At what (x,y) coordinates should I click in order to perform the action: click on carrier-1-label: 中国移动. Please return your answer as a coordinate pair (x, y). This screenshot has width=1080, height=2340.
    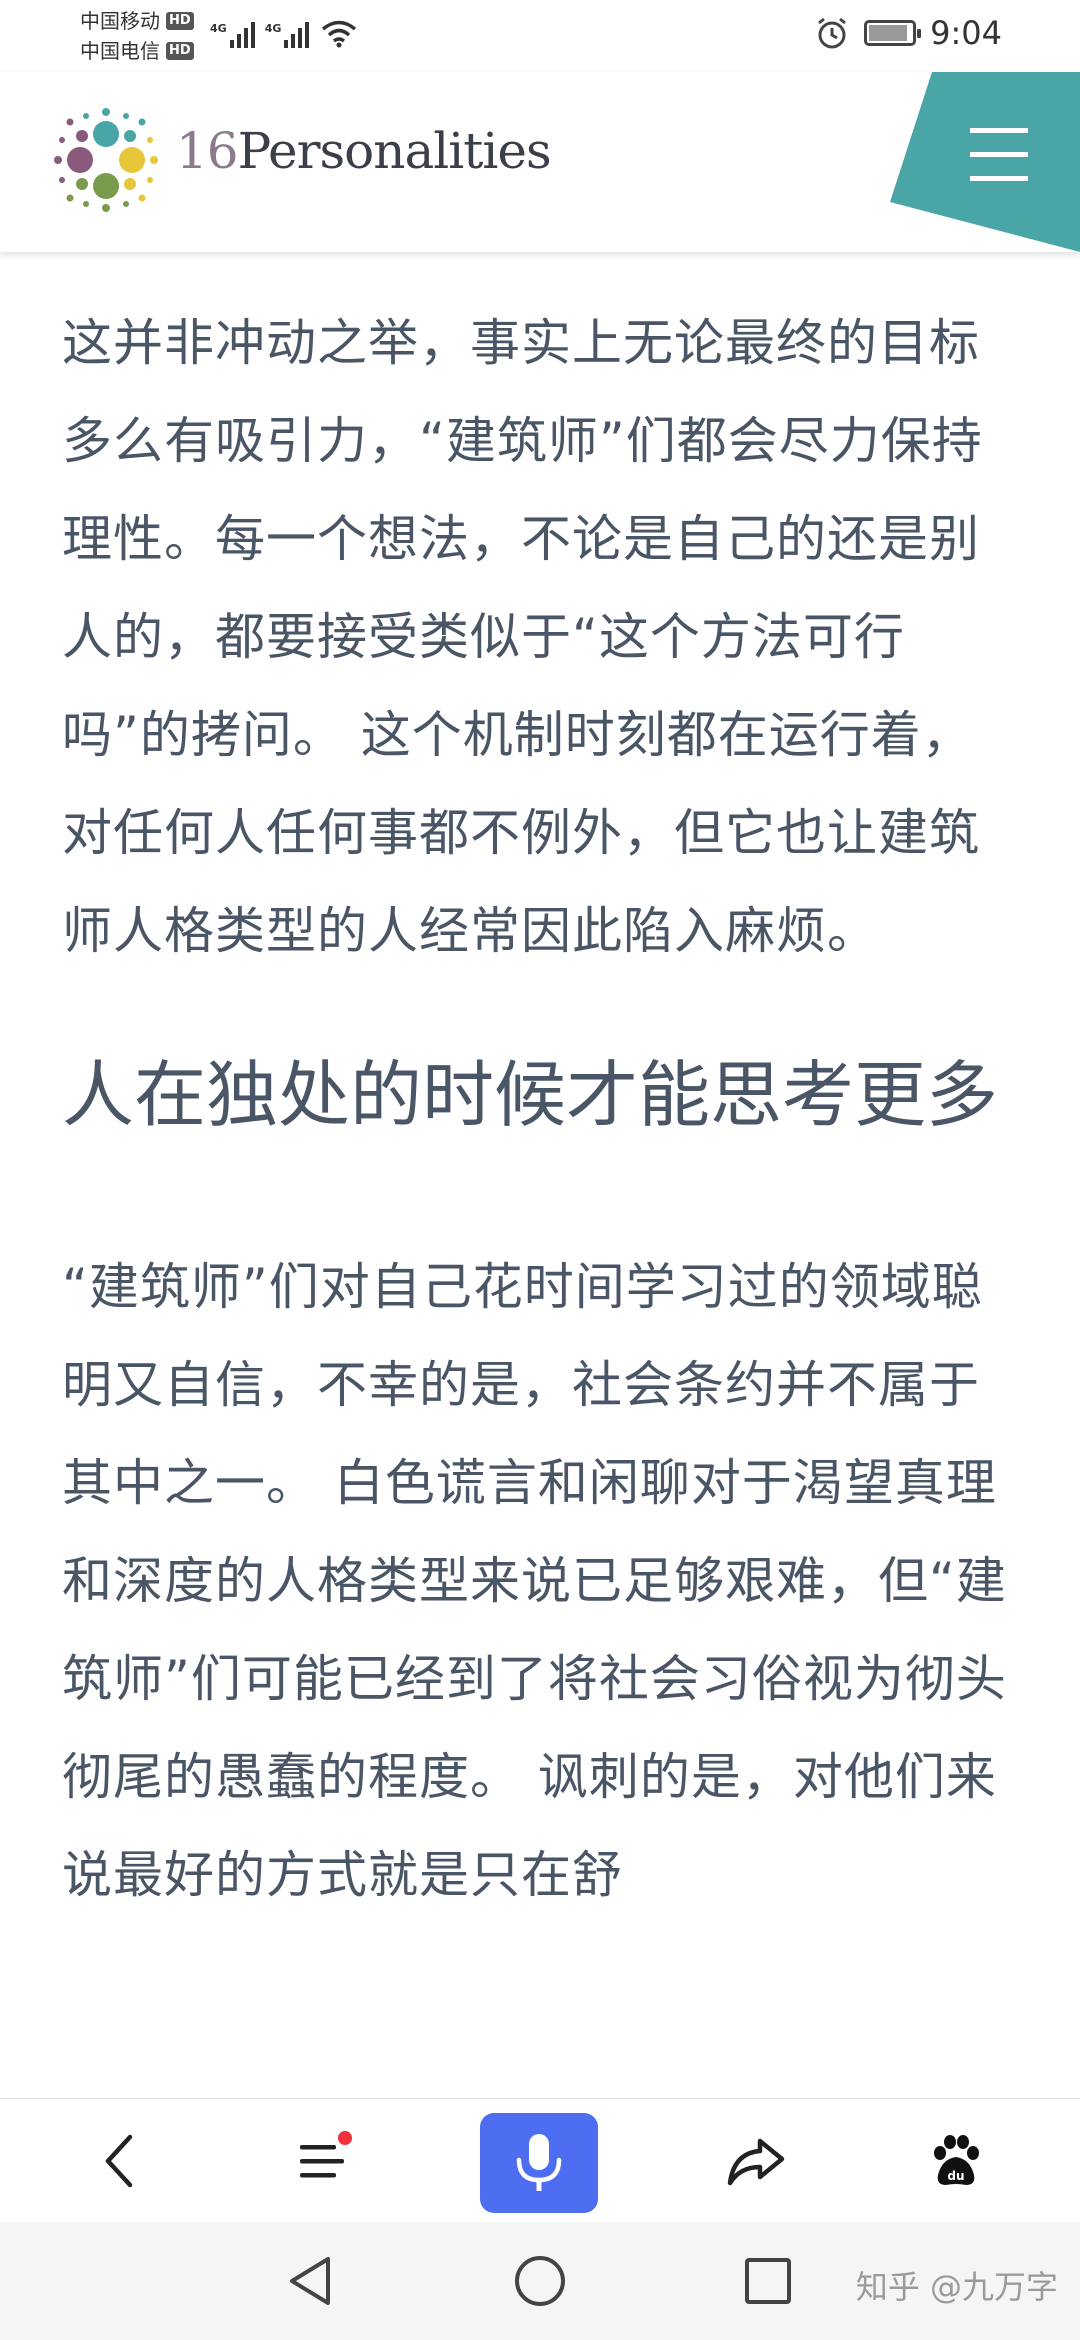
    Looking at the image, I should click on (120, 21).